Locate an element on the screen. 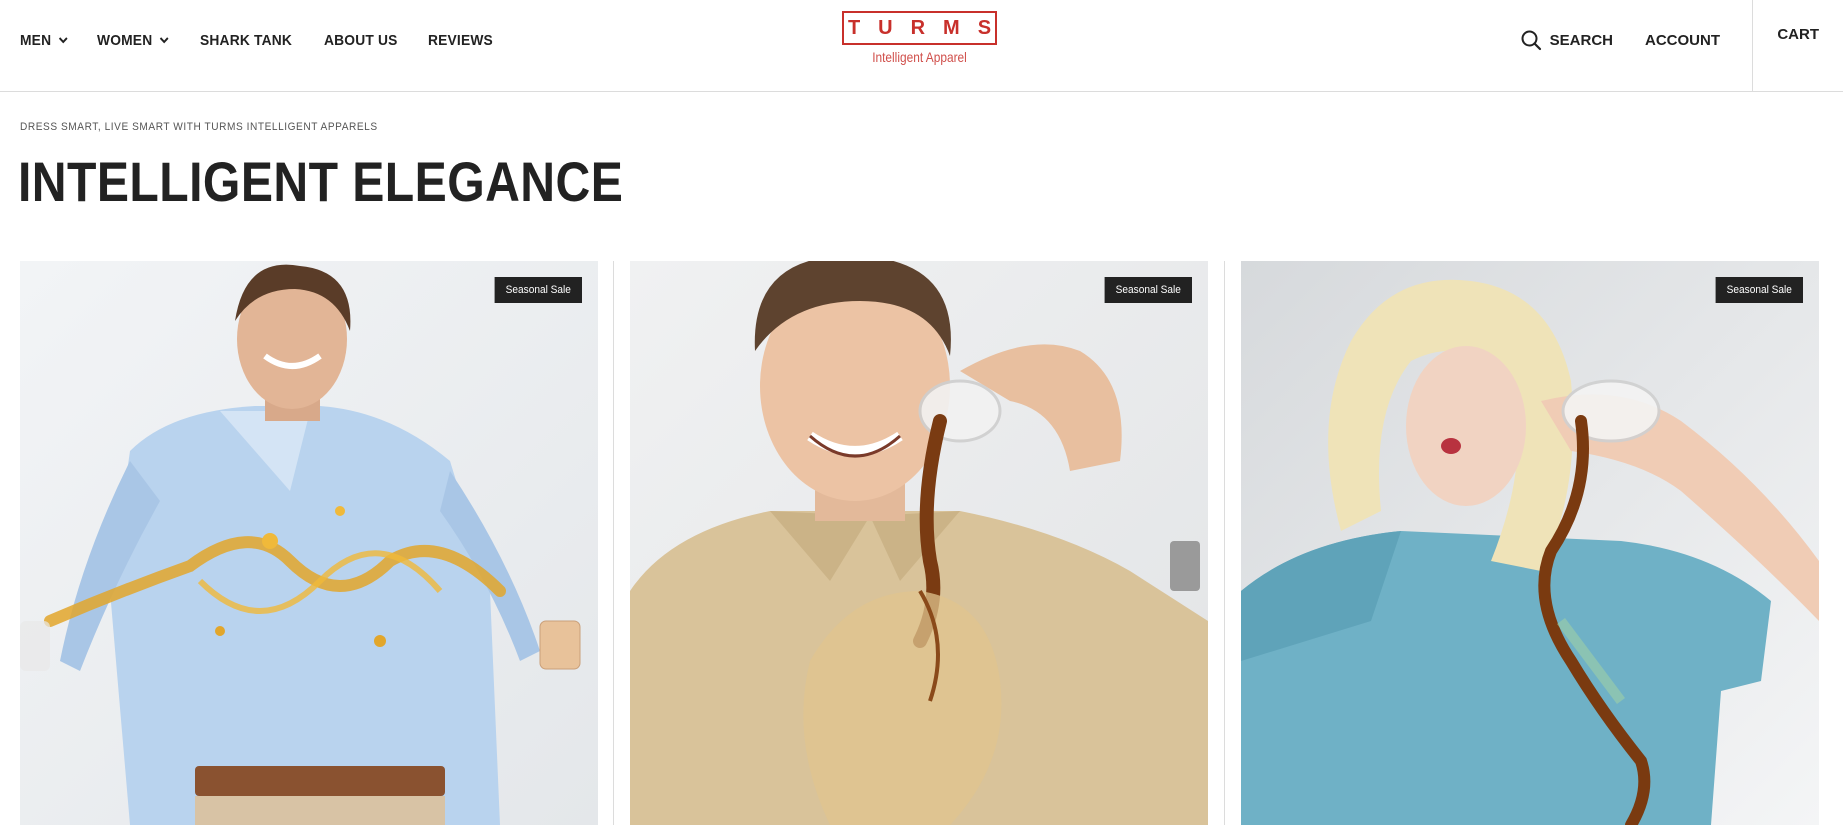  logo-box: TURMS is located at coordinates (919, 28).